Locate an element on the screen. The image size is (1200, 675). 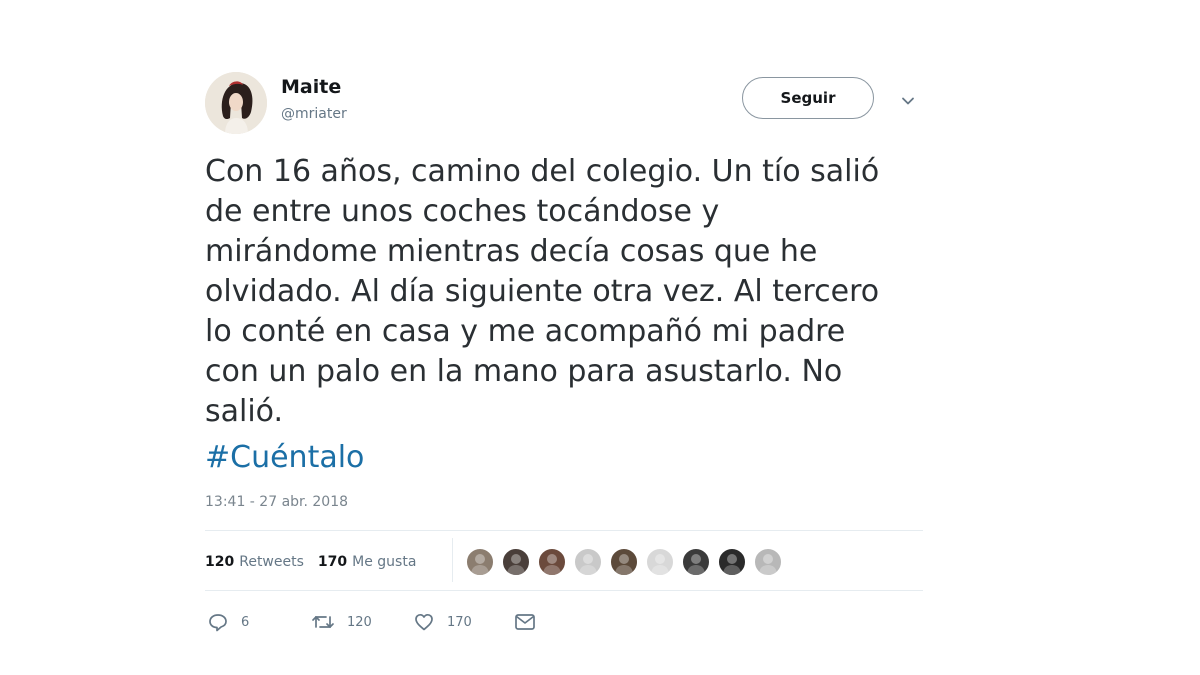
reply-button: 6 is located at coordinates (228, 622).